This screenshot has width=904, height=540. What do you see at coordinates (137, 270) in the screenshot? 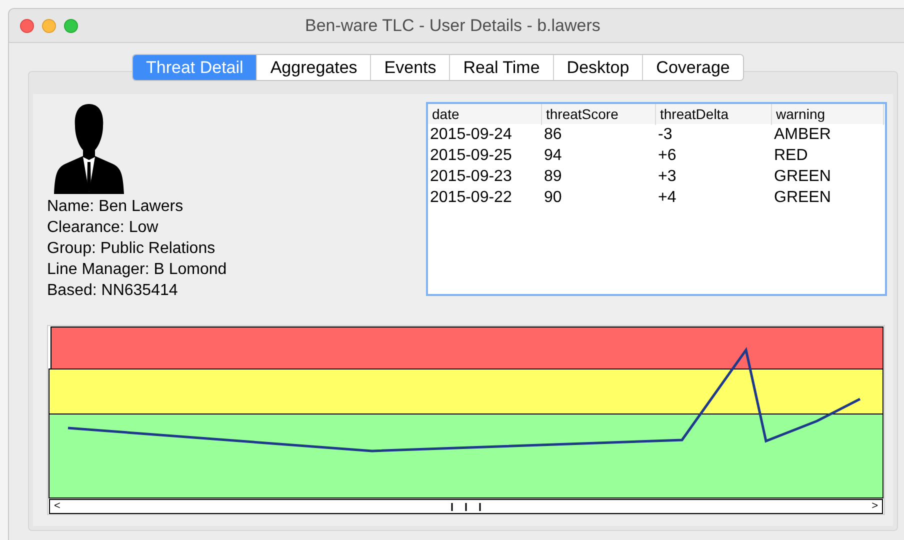
I see `user-detail-text: Line Manager: B Lomond` at bounding box center [137, 270].